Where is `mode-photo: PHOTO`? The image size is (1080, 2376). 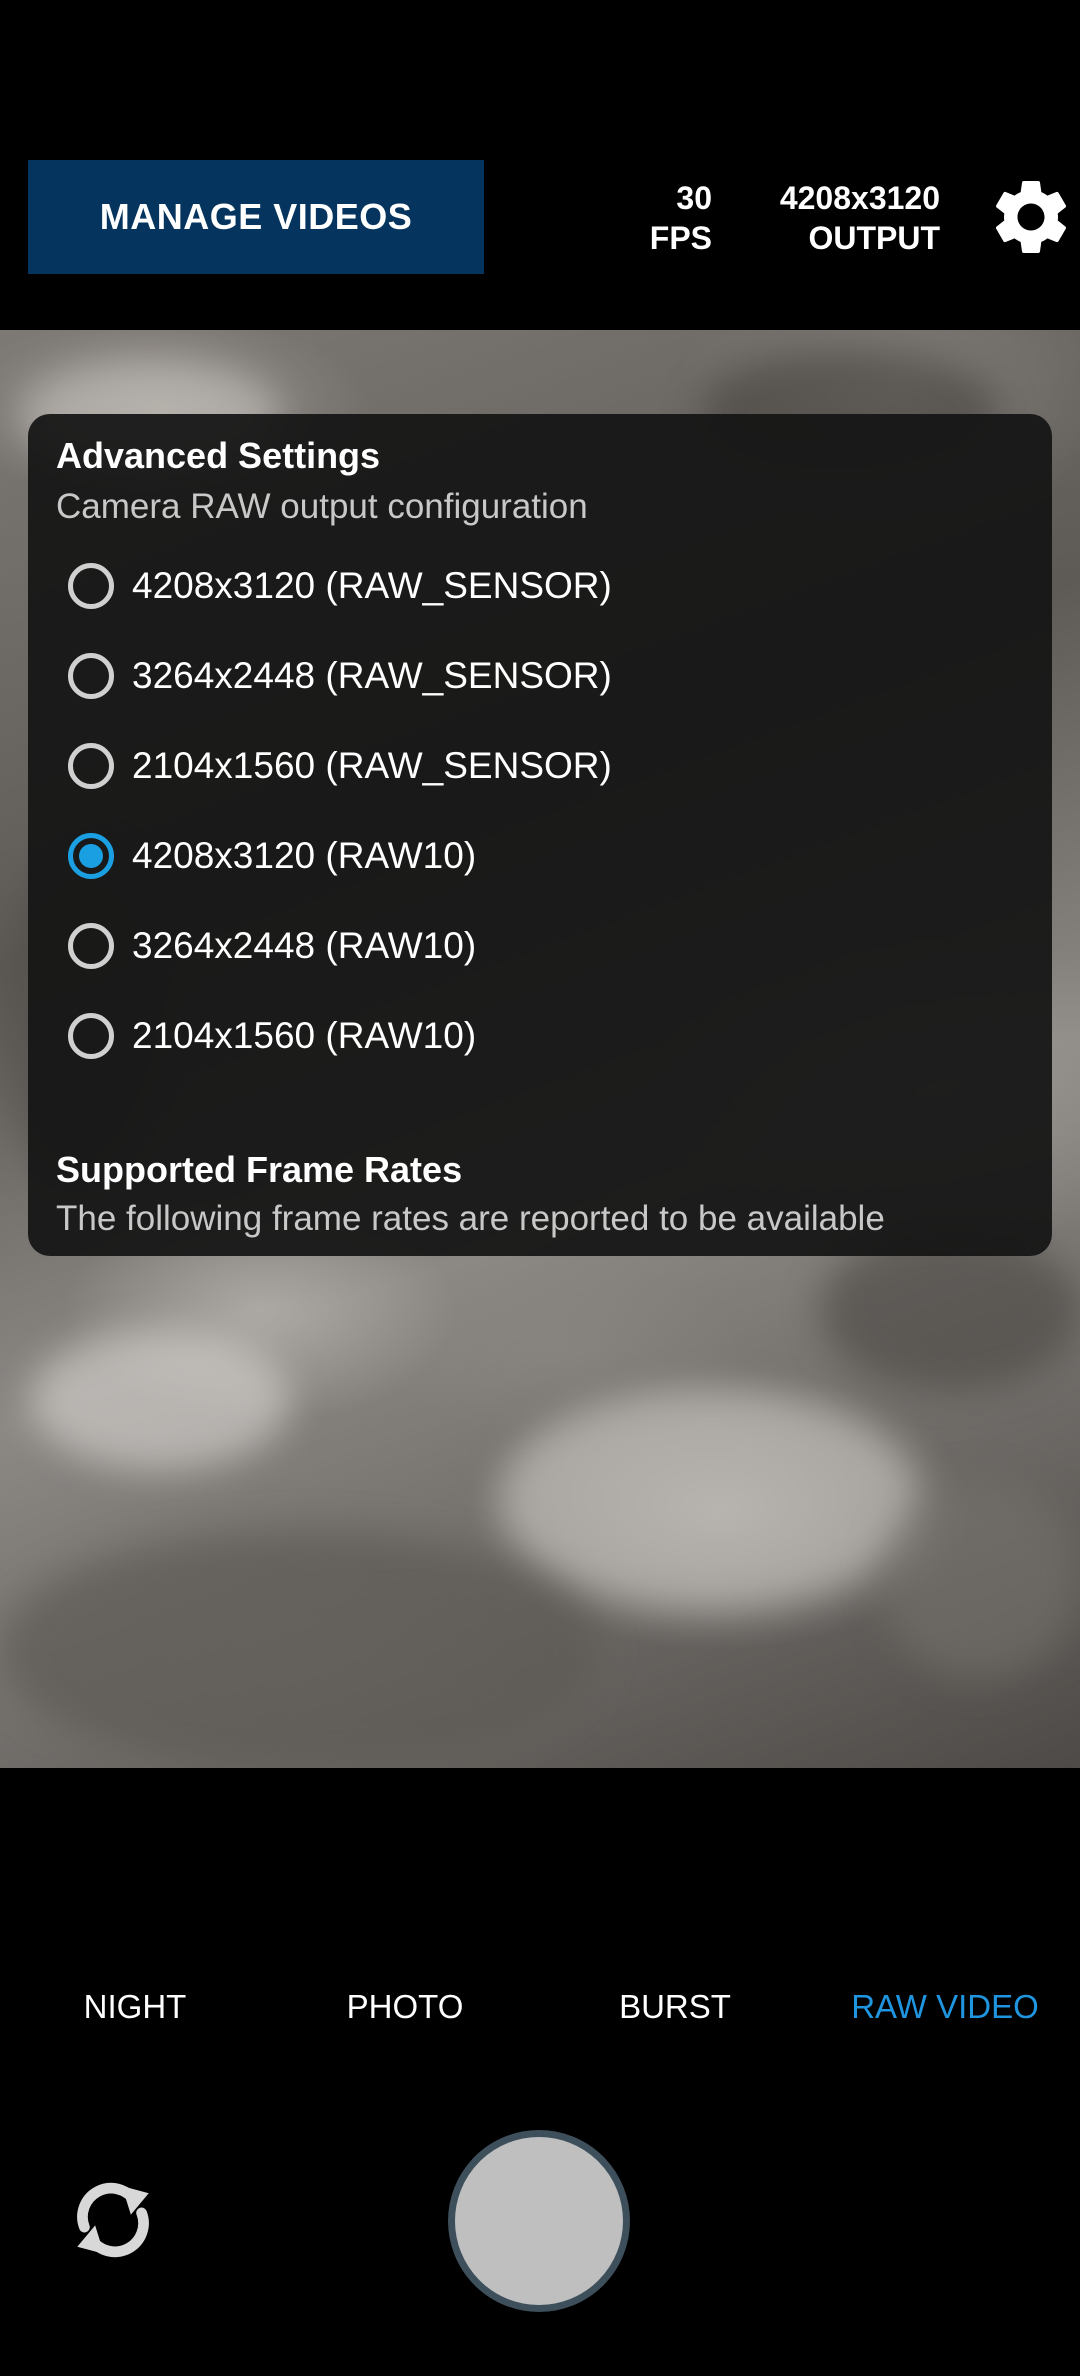
mode-photo: PHOTO is located at coordinates (405, 2007).